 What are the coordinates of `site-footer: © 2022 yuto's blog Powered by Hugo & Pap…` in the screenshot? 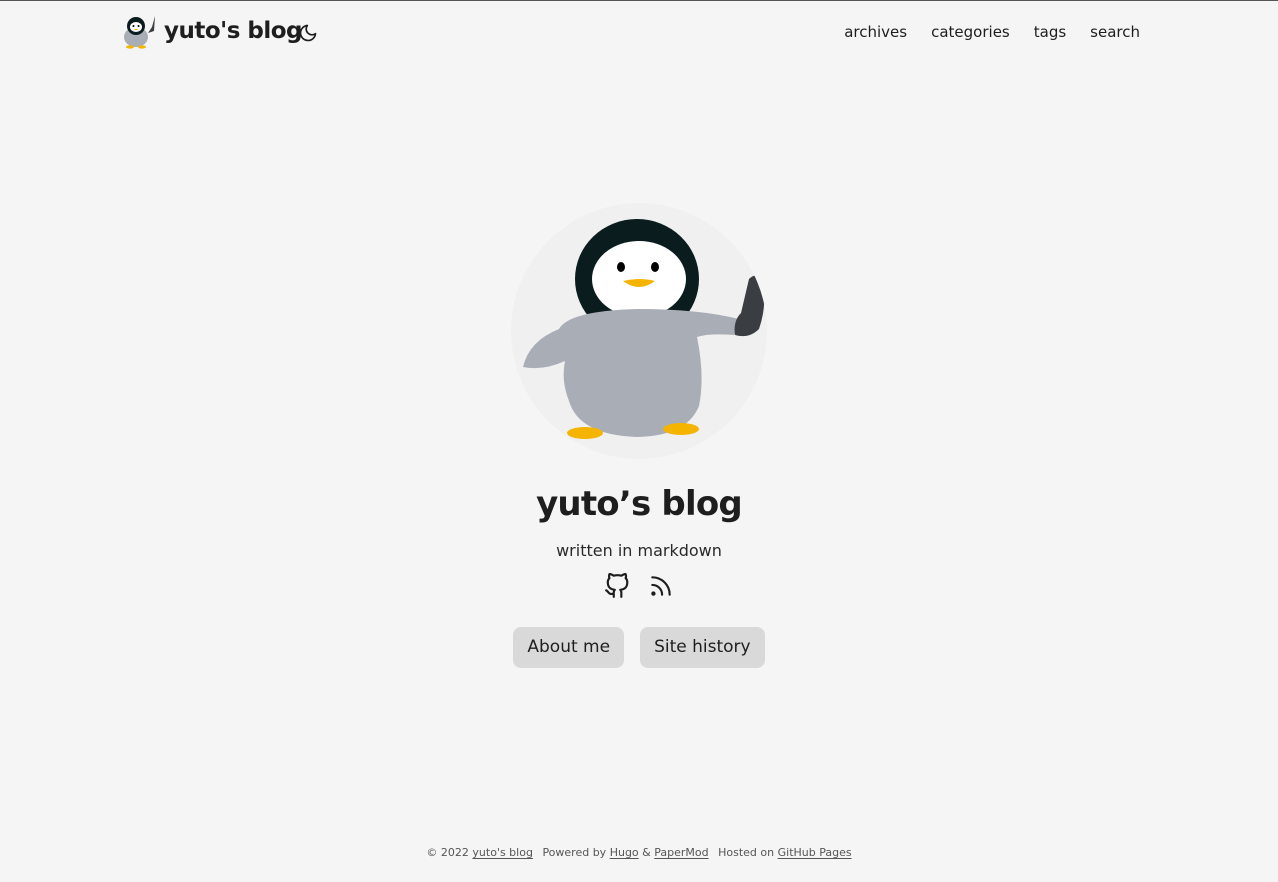 It's located at (639, 852).